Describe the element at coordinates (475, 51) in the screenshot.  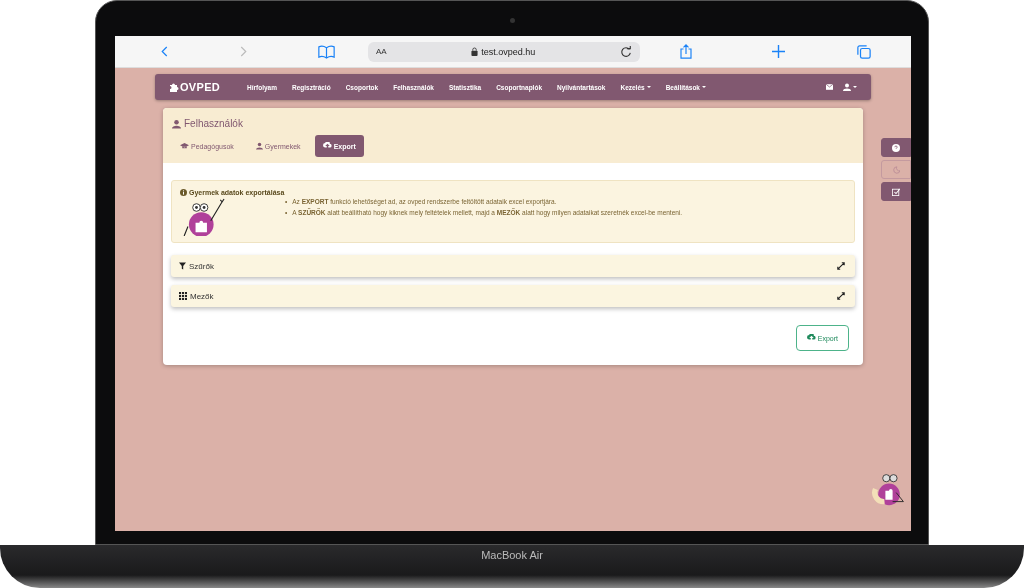
I see `lock-icon` at that location.